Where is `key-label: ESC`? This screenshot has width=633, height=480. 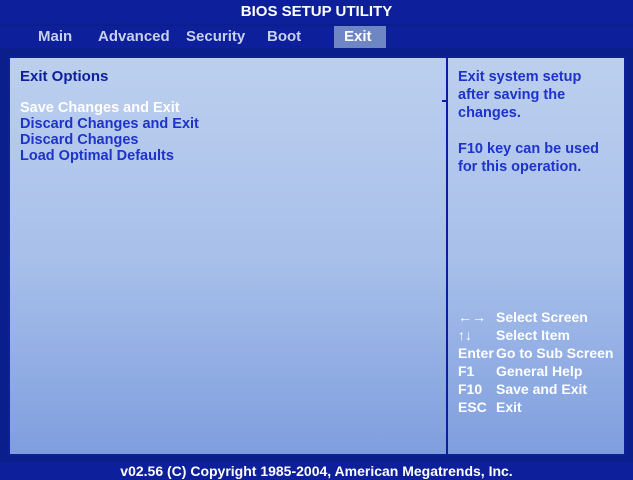
key-label: ESC is located at coordinates (472, 407).